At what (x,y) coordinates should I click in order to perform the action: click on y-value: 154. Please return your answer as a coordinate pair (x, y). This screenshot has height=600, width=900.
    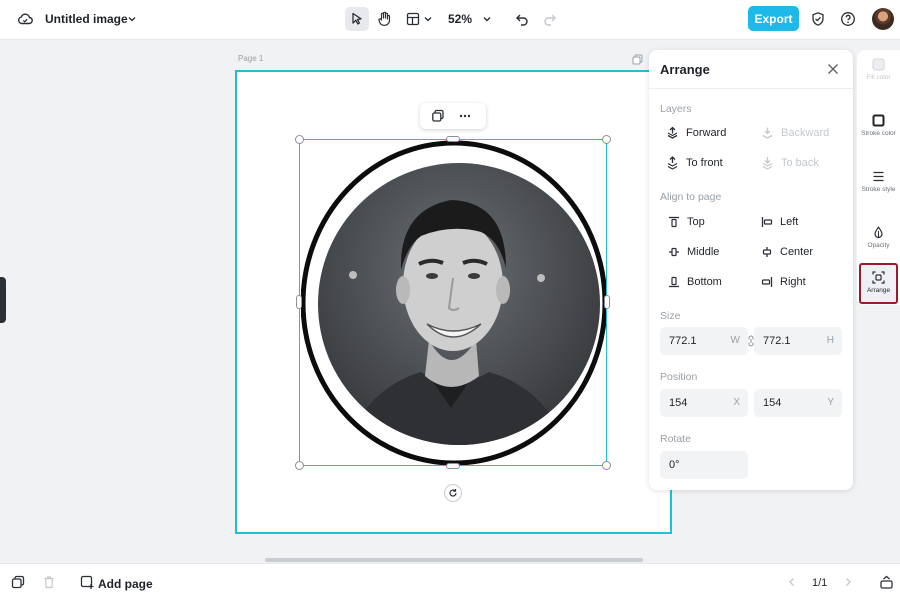
    Looking at the image, I should click on (772, 403).